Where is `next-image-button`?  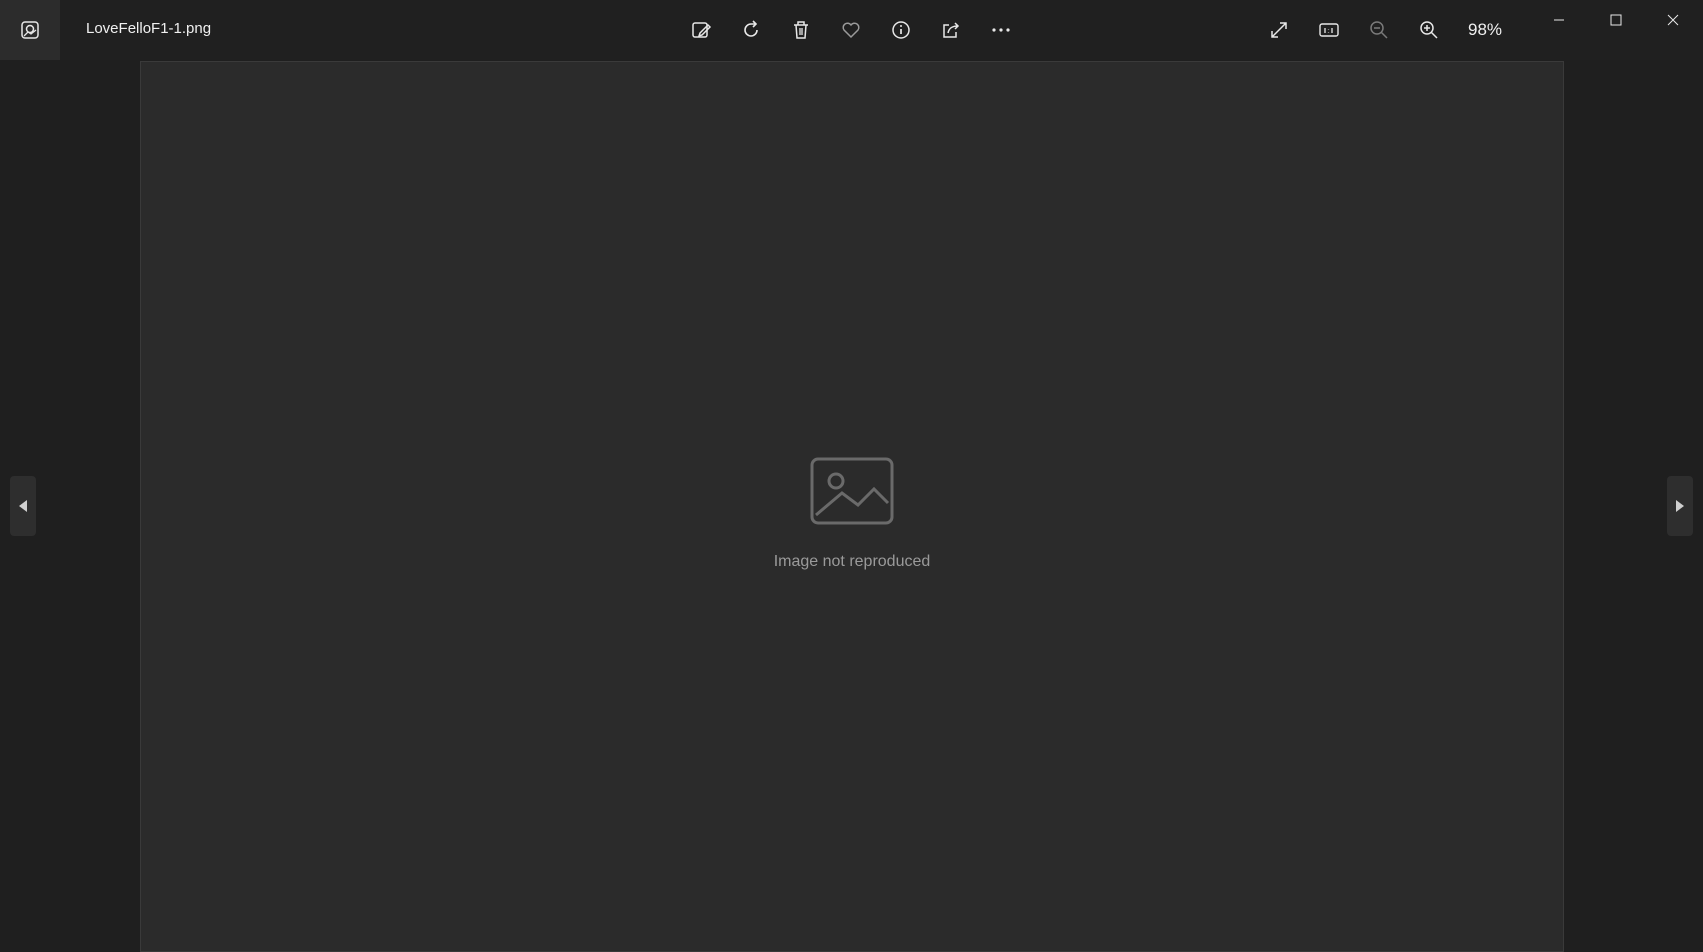
next-image-button is located at coordinates (1680, 506).